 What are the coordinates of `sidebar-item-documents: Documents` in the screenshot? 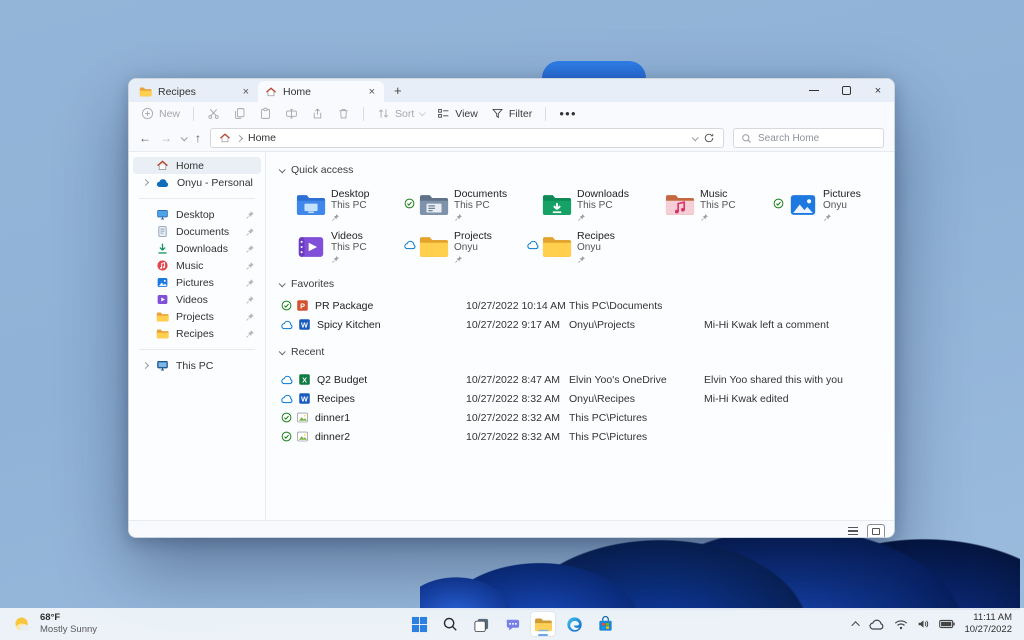 It's located at (197, 231).